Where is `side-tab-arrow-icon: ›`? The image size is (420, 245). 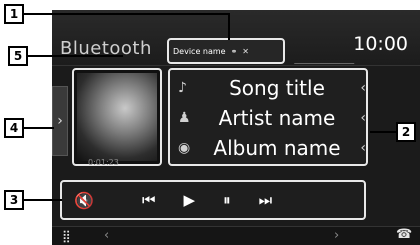
side-tab-arrow-icon: › is located at coordinates (60, 121).